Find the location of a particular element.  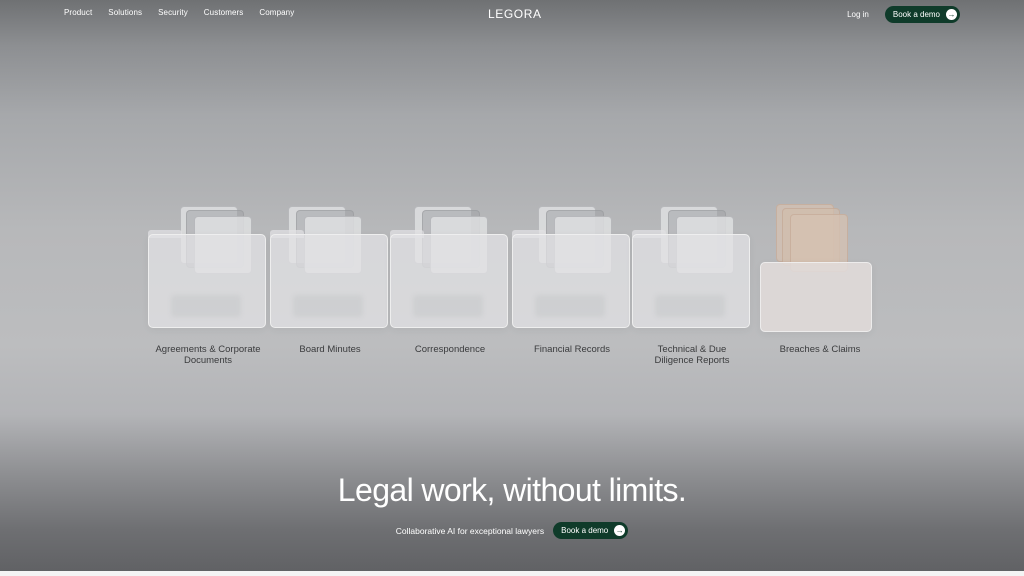

folder-breaches-claims: Breaches & Claims is located at coordinates (820, 277).